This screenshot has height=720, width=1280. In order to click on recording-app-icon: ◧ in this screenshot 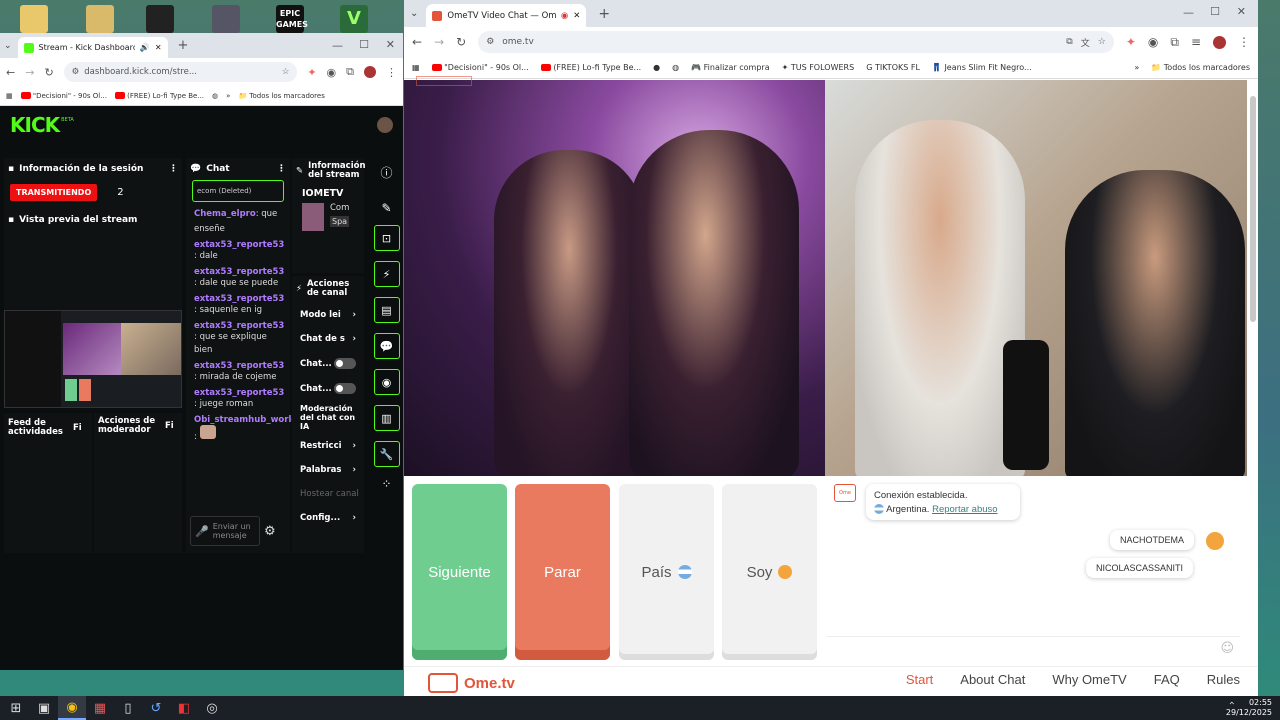, I will do `click(184, 708)`.